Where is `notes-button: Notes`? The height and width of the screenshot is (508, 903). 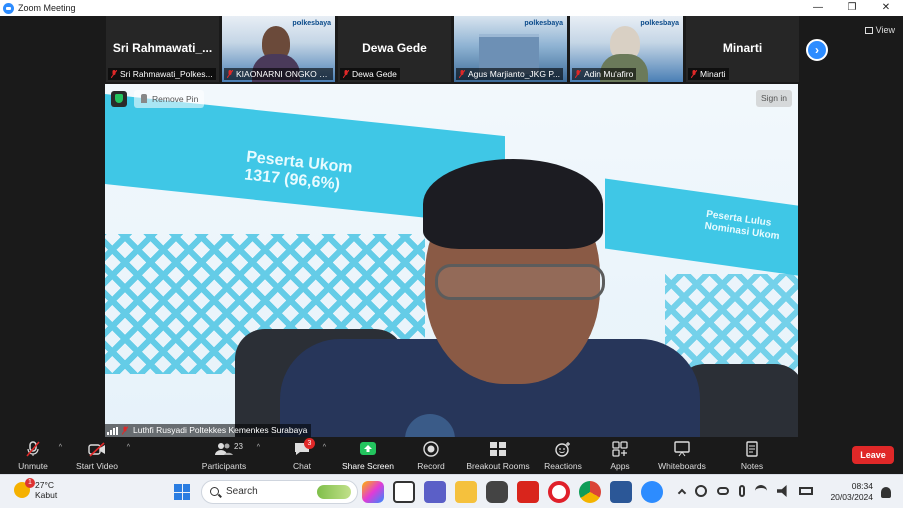
notes-button: Notes is located at coordinates (752, 455).